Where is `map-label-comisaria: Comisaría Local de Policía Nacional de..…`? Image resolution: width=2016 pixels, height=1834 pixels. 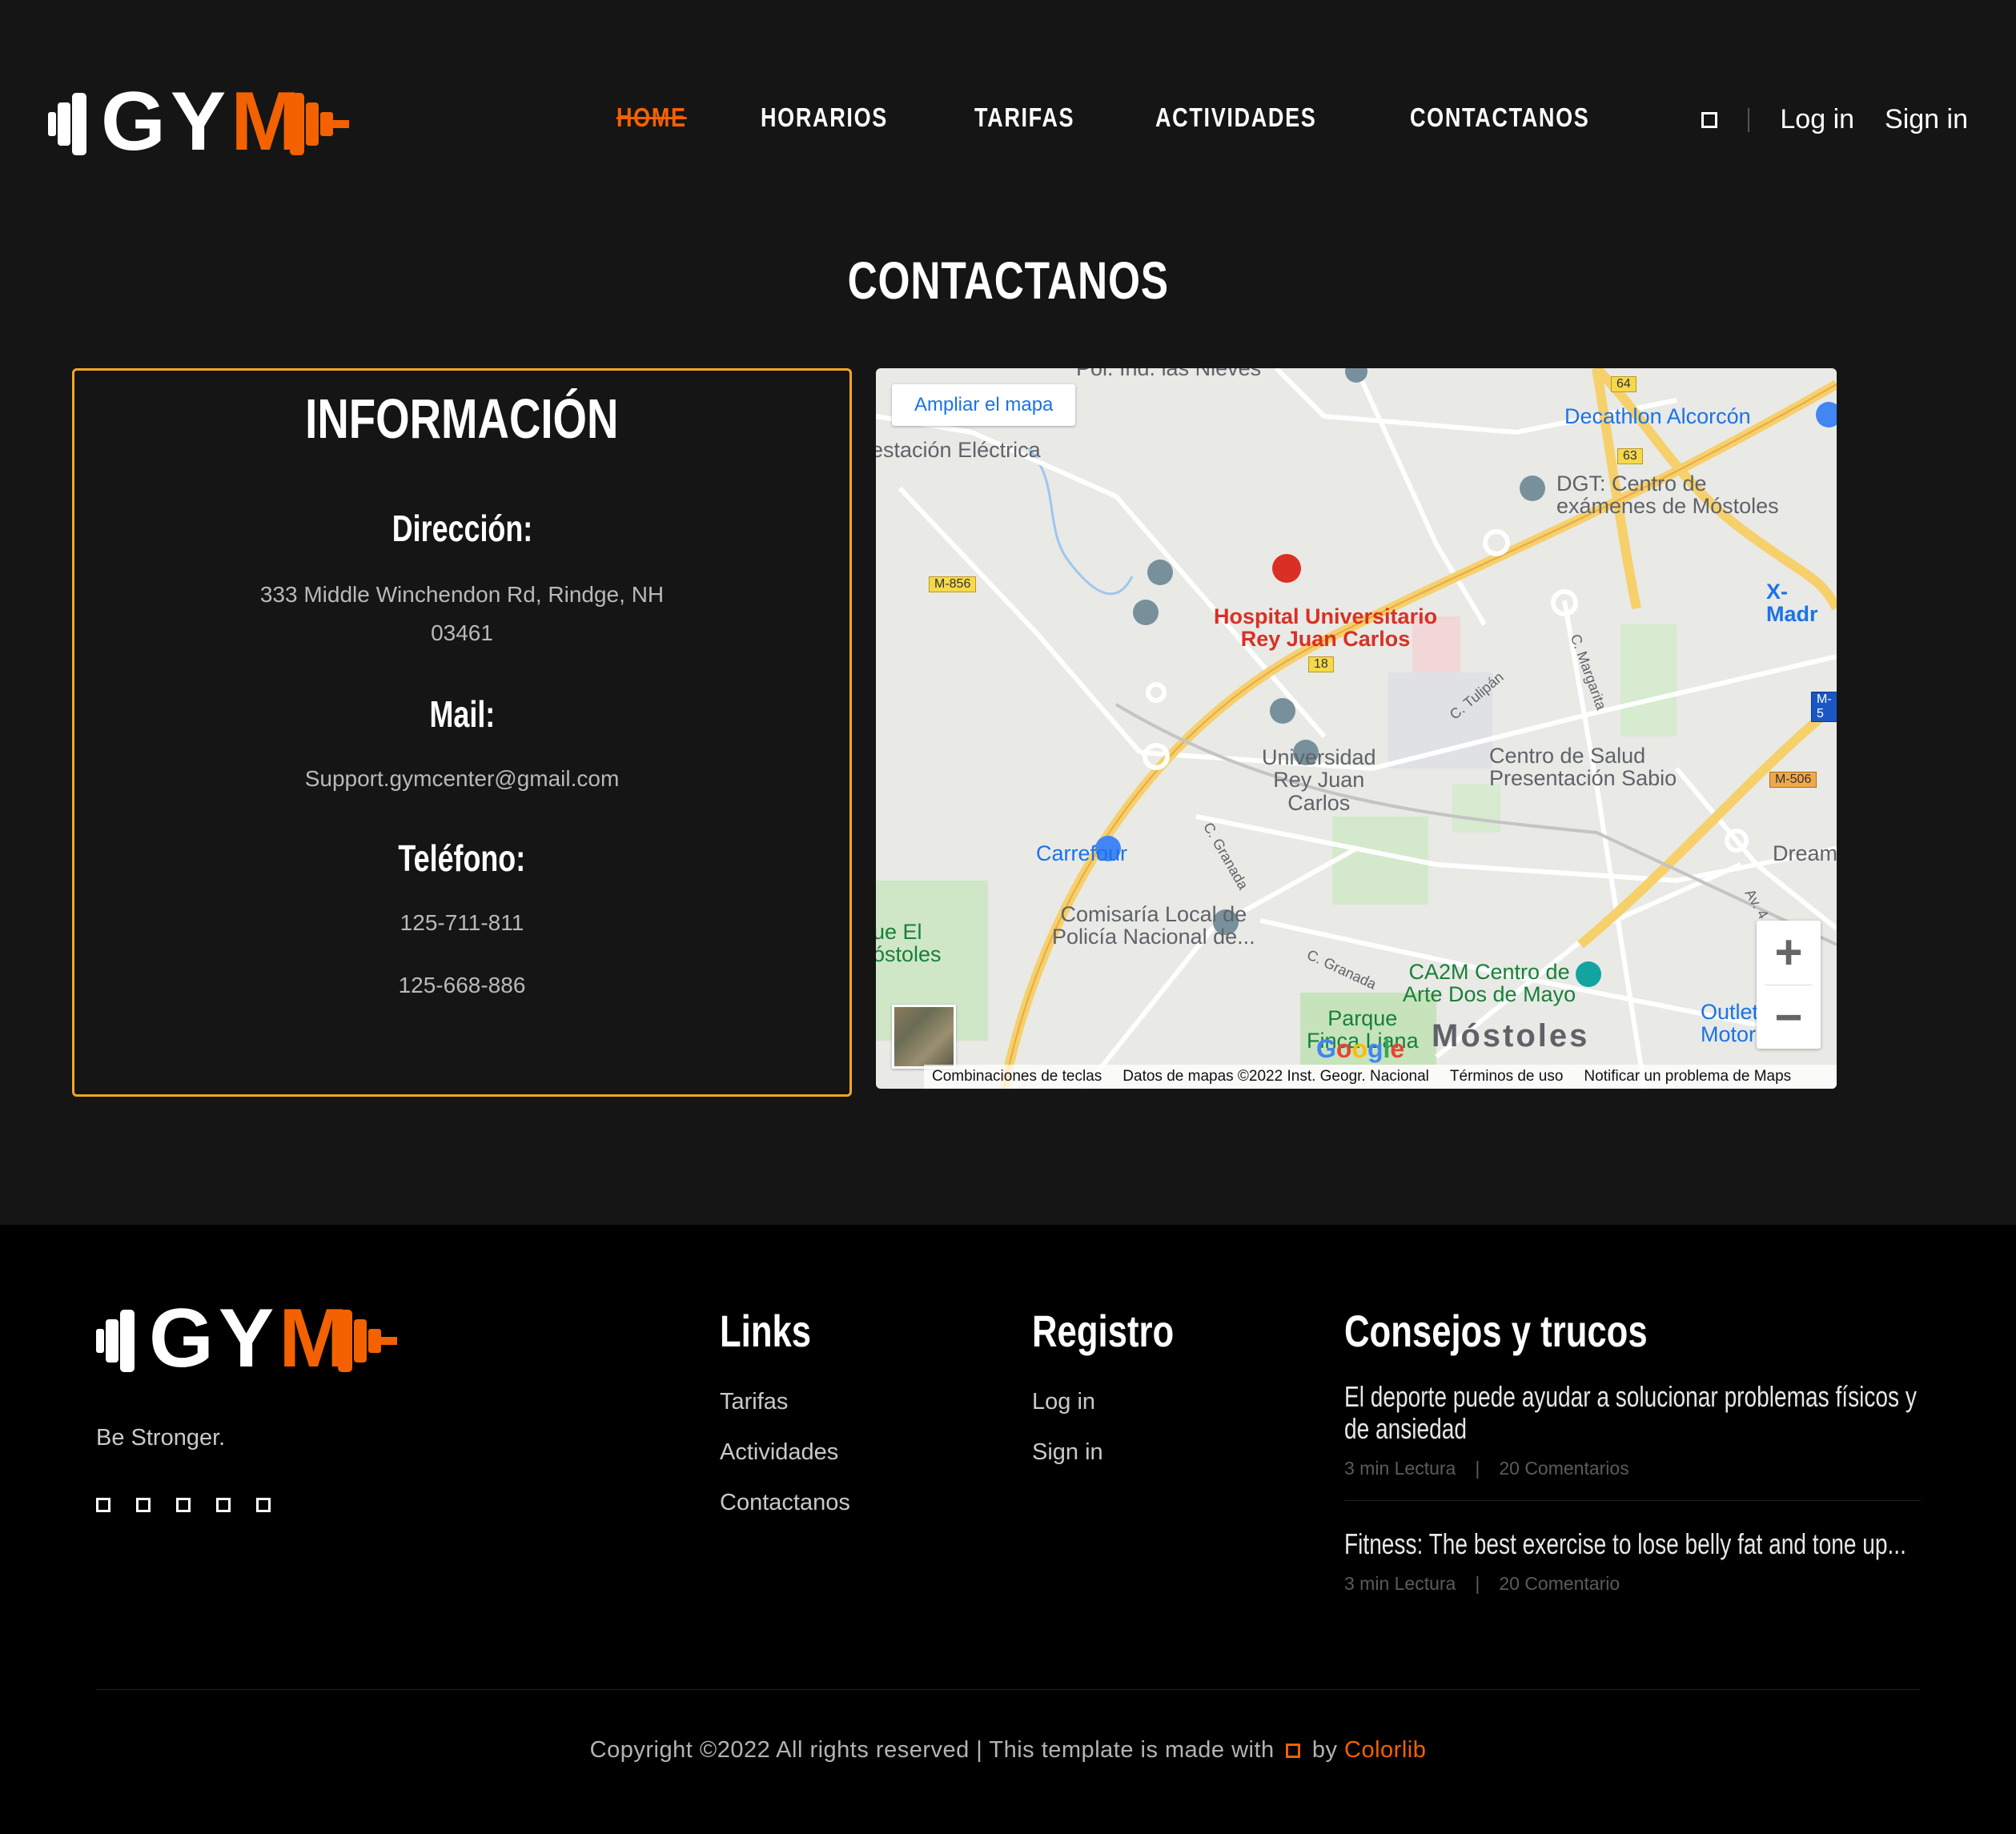 map-label-comisaria: Comisaría Local de Policía Nacional de..… is located at coordinates (1153, 925).